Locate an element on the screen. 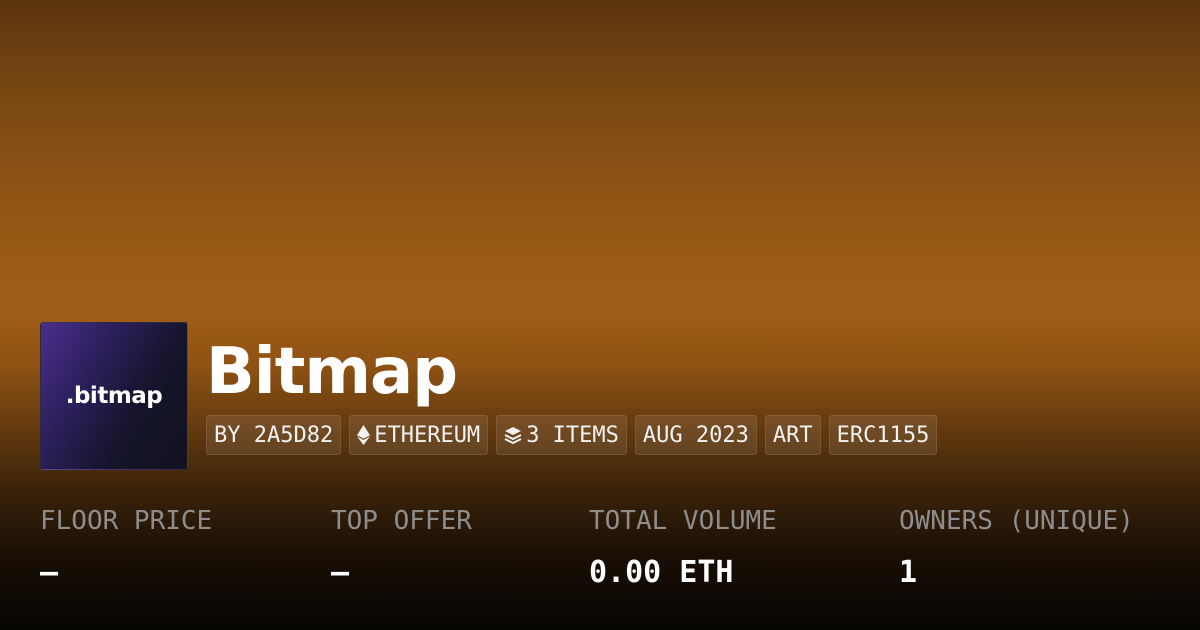  collection-avatar: .bitmap is located at coordinates (114, 396).